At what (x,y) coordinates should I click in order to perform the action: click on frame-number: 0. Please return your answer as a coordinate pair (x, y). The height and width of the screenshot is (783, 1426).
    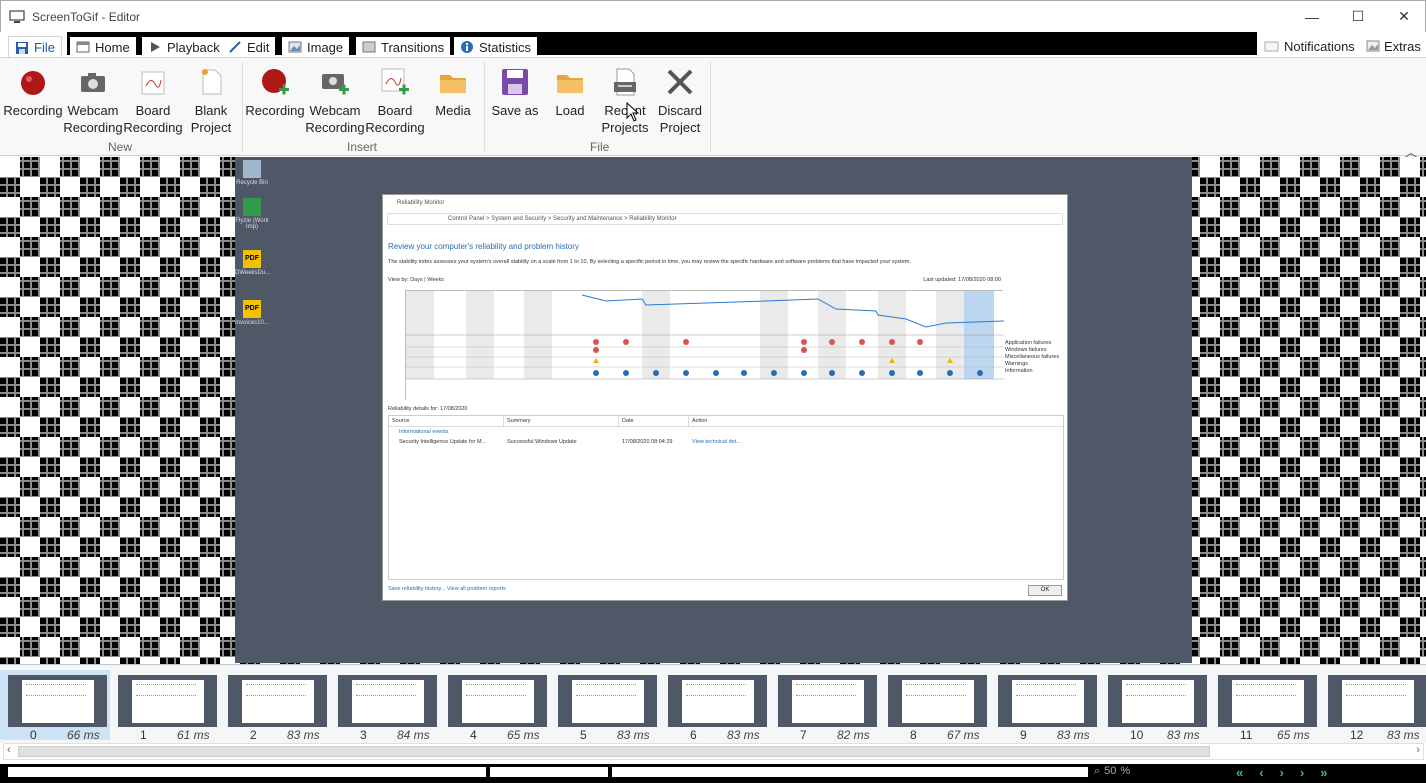
    Looking at the image, I should click on (33, 735).